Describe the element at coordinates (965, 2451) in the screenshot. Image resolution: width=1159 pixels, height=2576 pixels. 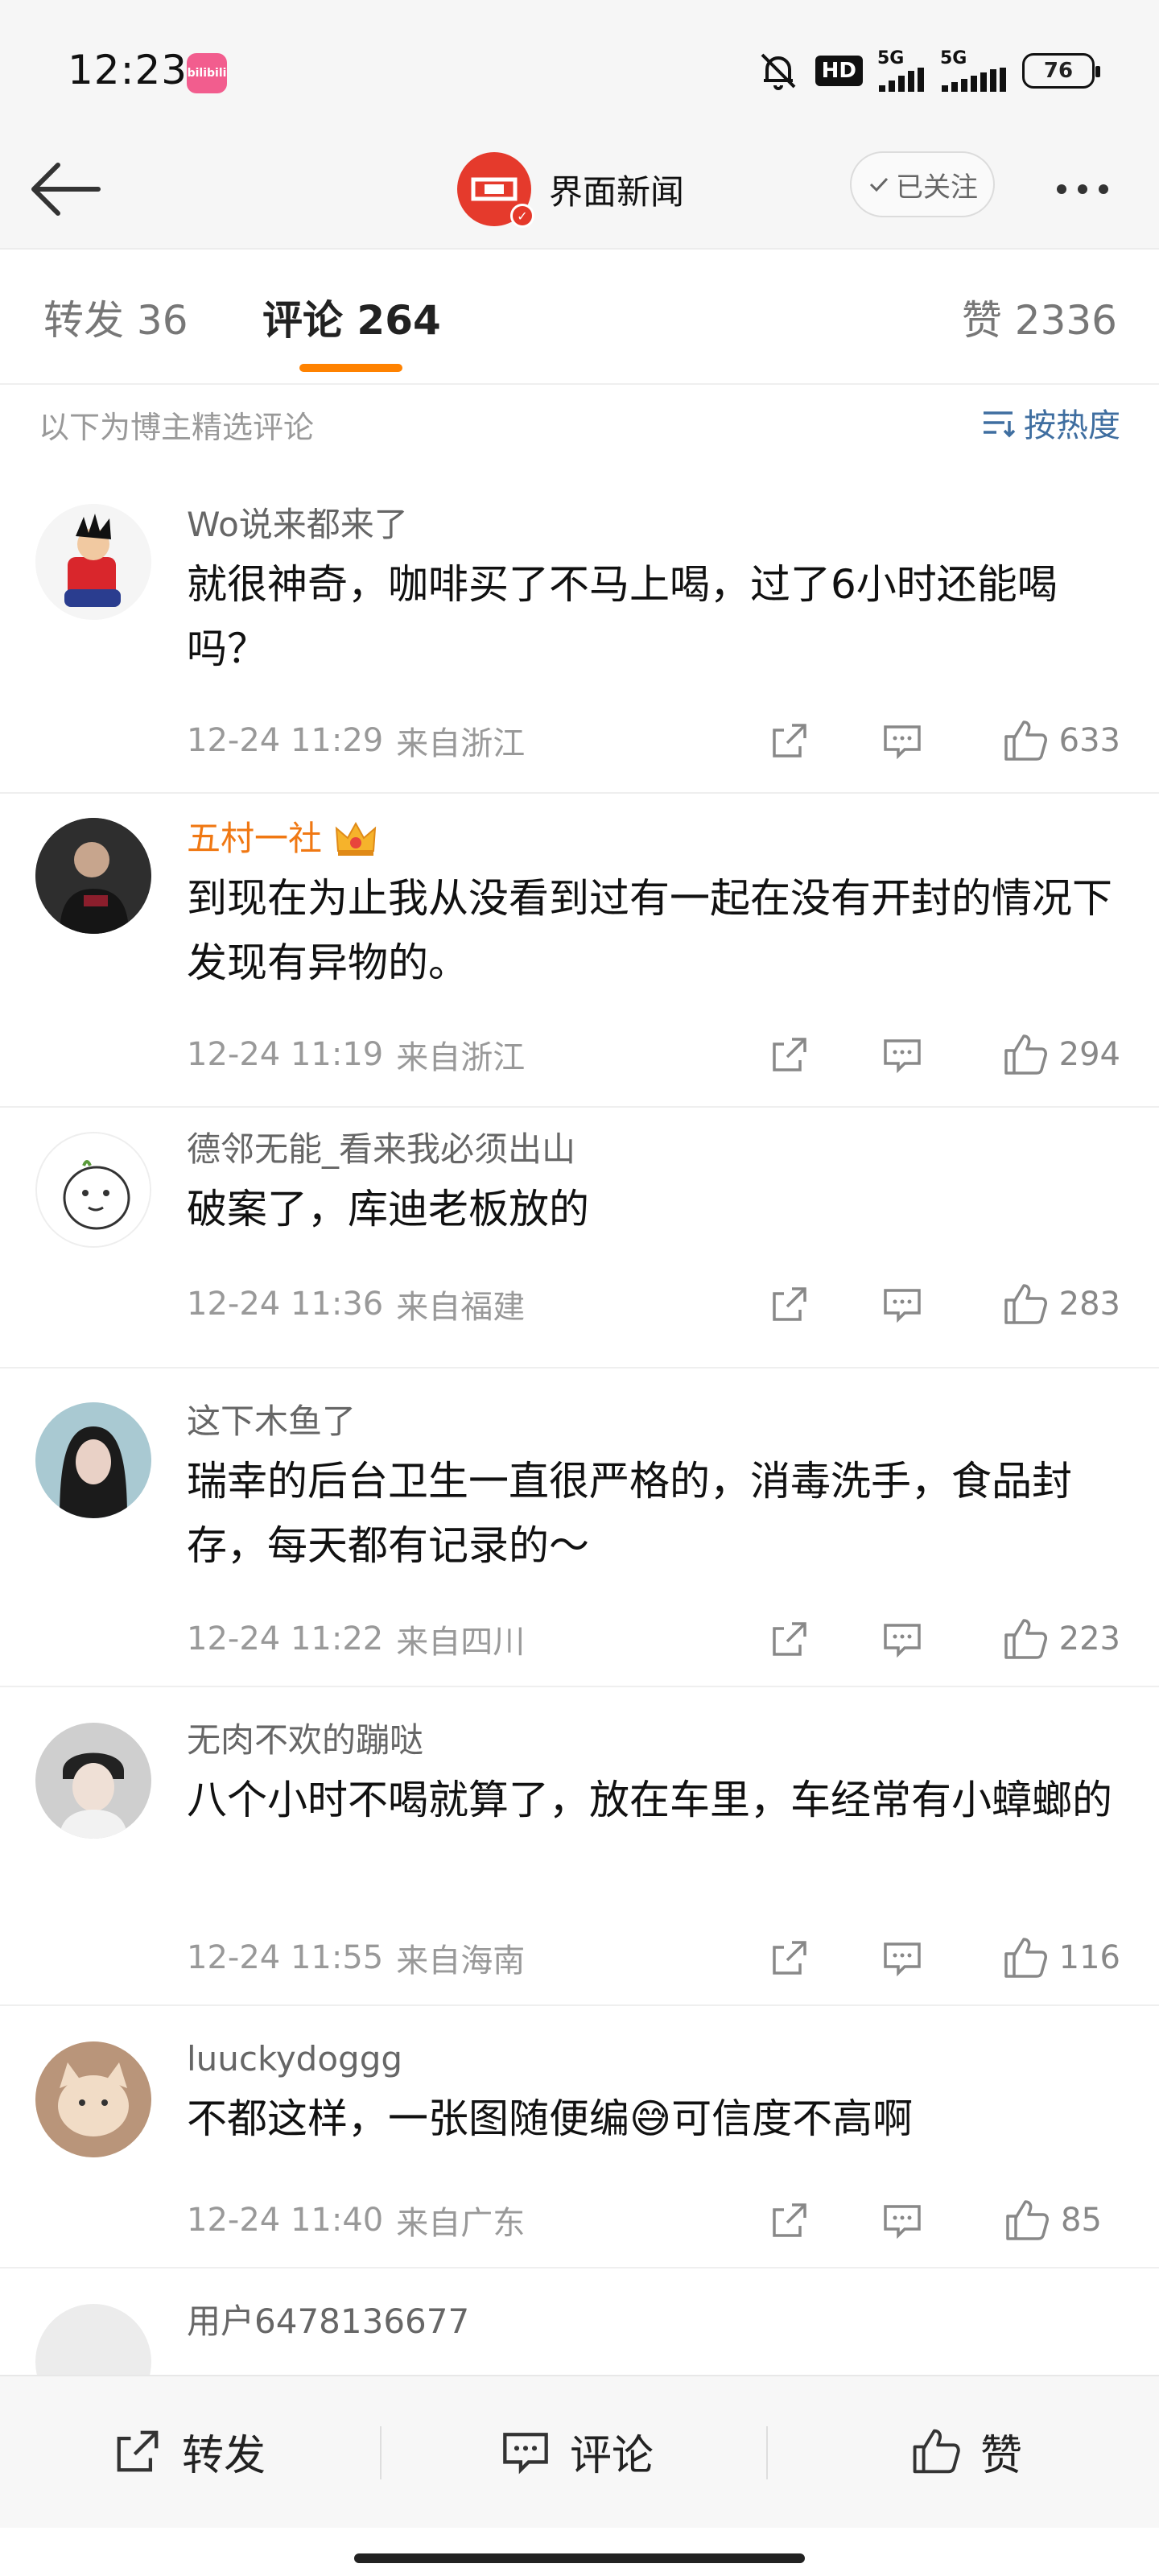
I see `like-post-button: 赞` at that location.